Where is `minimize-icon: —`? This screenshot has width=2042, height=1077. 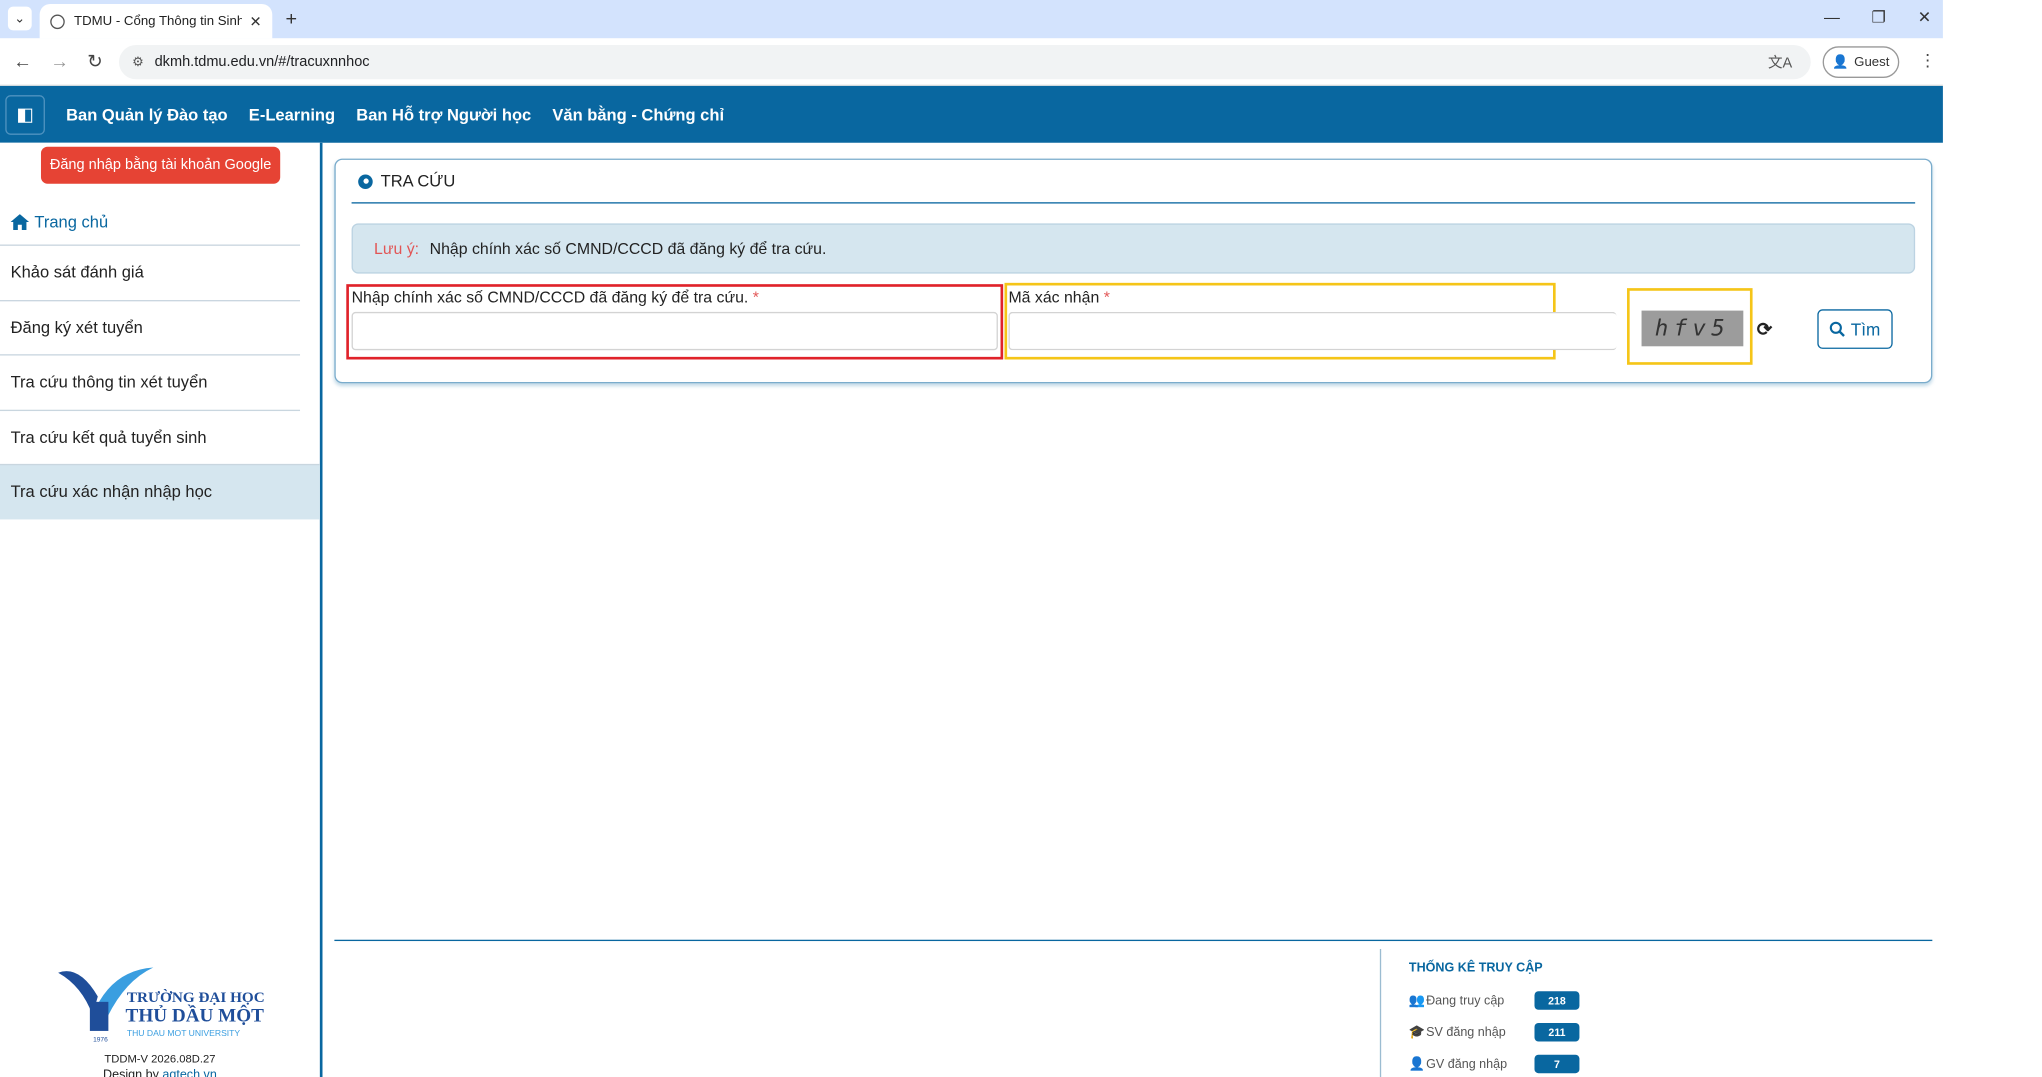 minimize-icon: — is located at coordinates (1832, 17).